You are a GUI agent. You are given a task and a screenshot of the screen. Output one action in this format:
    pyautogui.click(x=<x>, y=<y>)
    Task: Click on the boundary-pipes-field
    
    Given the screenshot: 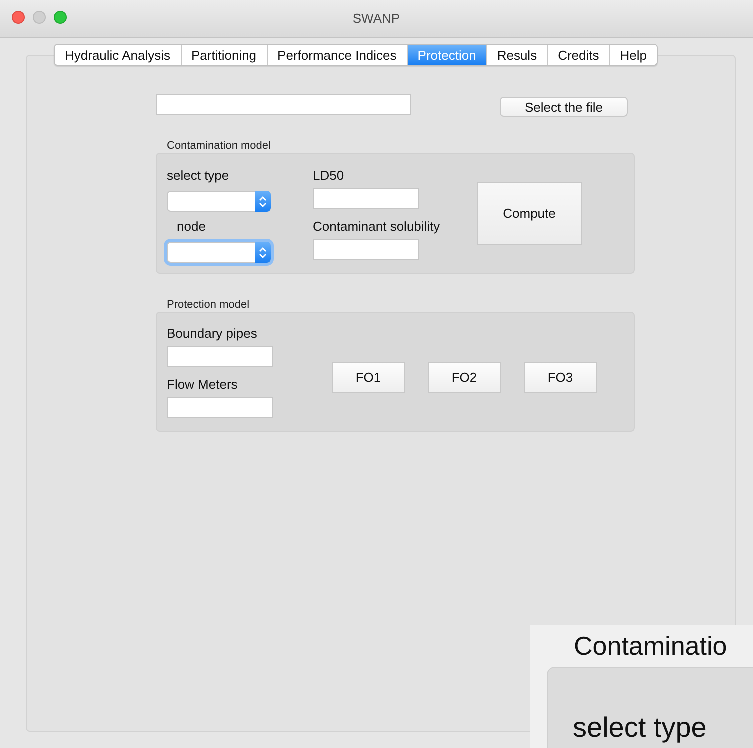 What is the action you would take?
    pyautogui.click(x=220, y=356)
    